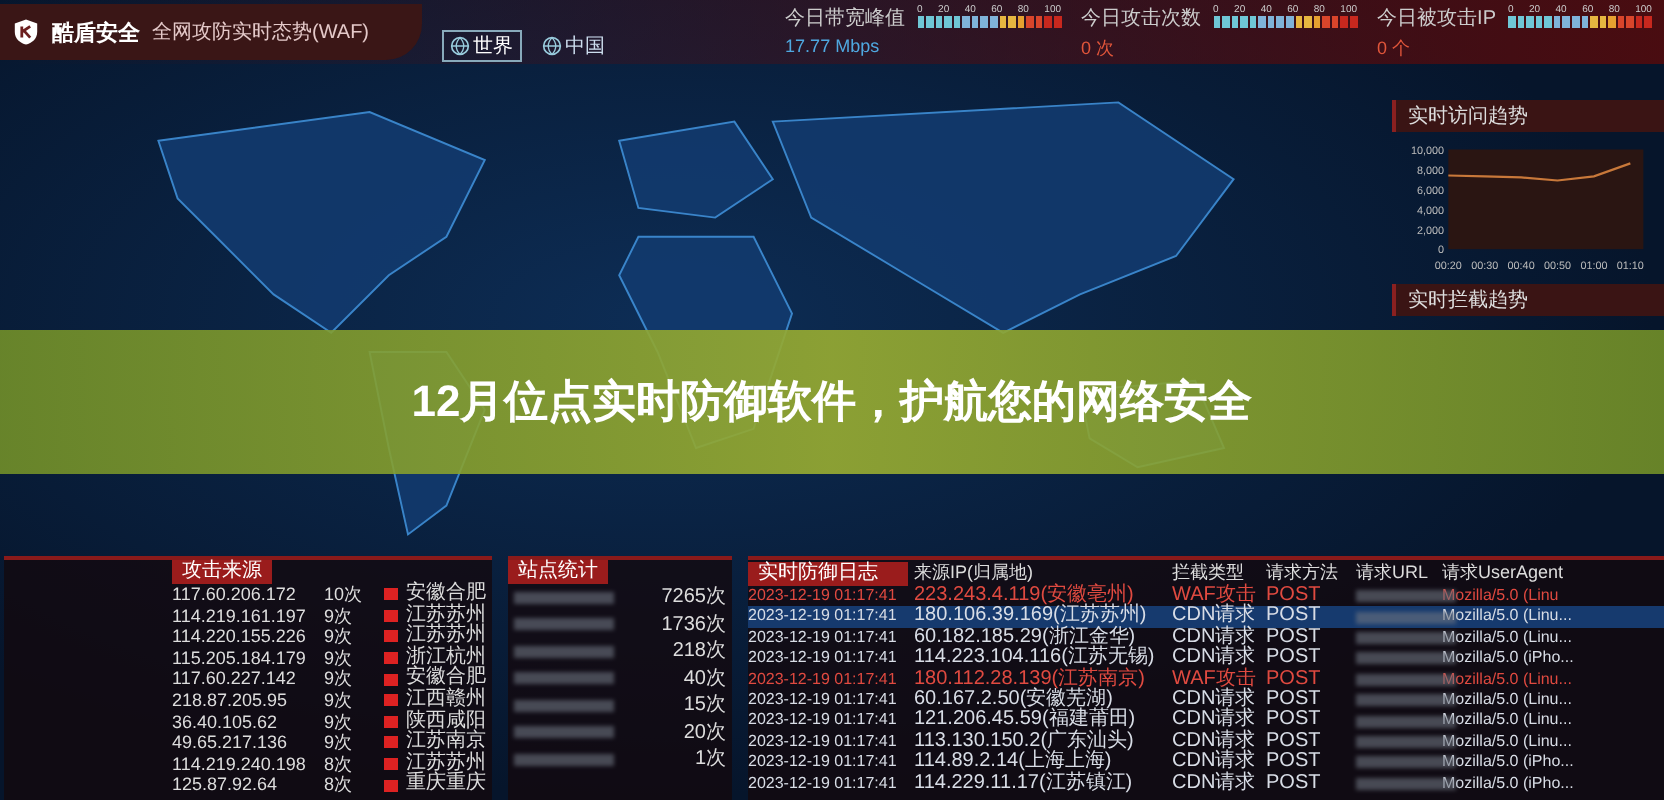 The width and height of the screenshot is (1664, 800). I want to click on column-header: 请求方法, so click(1303, 573).